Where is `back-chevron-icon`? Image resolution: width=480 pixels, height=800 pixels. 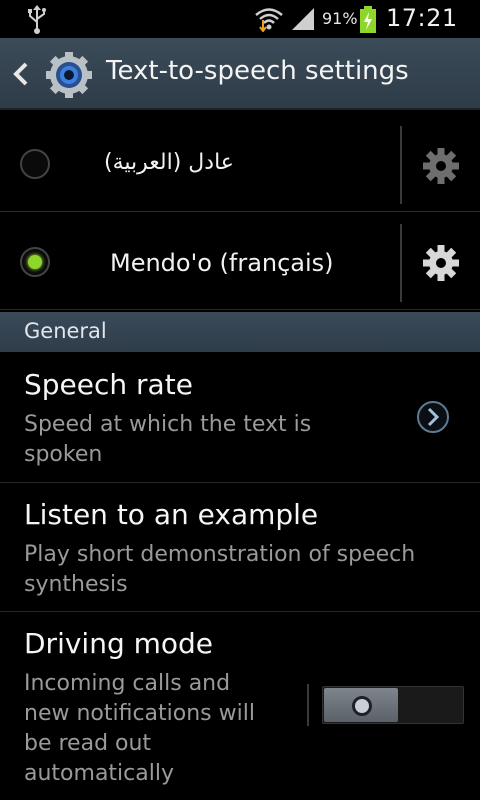 back-chevron-icon is located at coordinates (20, 74).